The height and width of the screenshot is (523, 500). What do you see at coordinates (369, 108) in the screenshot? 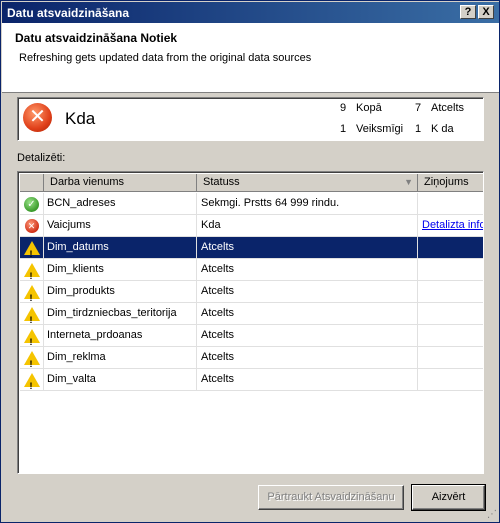
I see `total-label: Kopā` at bounding box center [369, 108].